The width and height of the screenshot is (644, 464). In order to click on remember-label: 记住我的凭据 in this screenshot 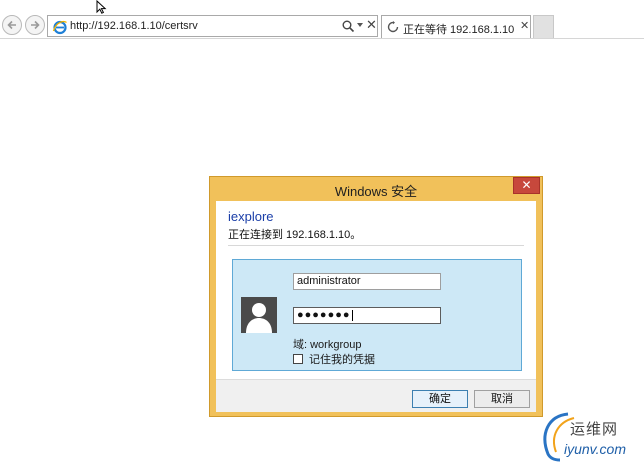, I will do `click(342, 360)`.